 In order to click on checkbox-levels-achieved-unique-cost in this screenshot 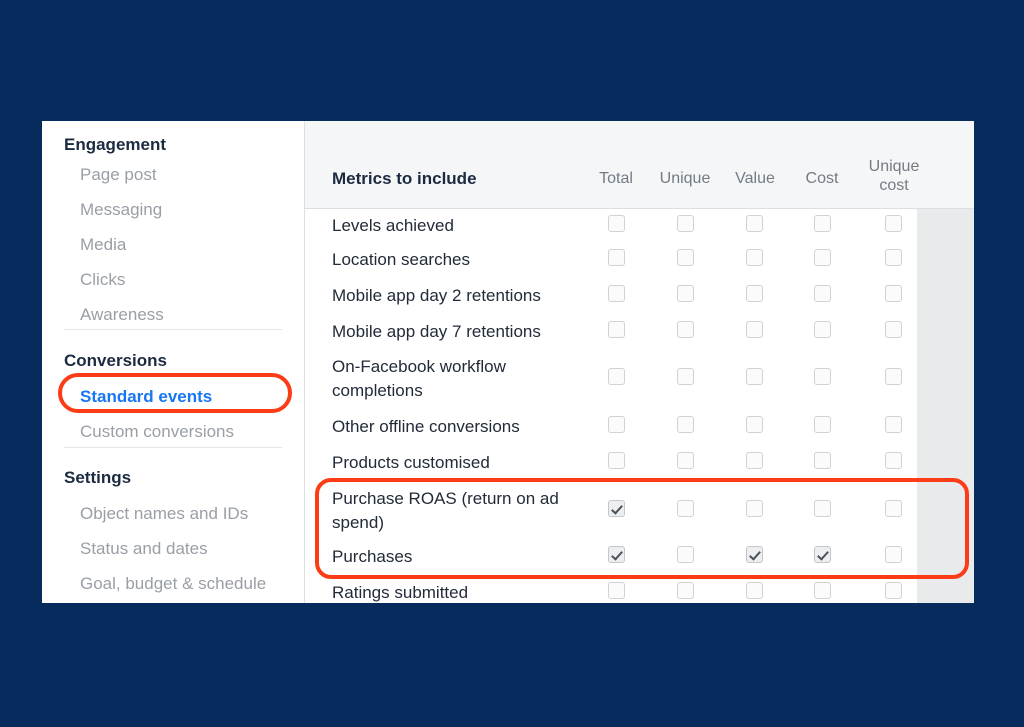, I will do `click(893, 223)`.